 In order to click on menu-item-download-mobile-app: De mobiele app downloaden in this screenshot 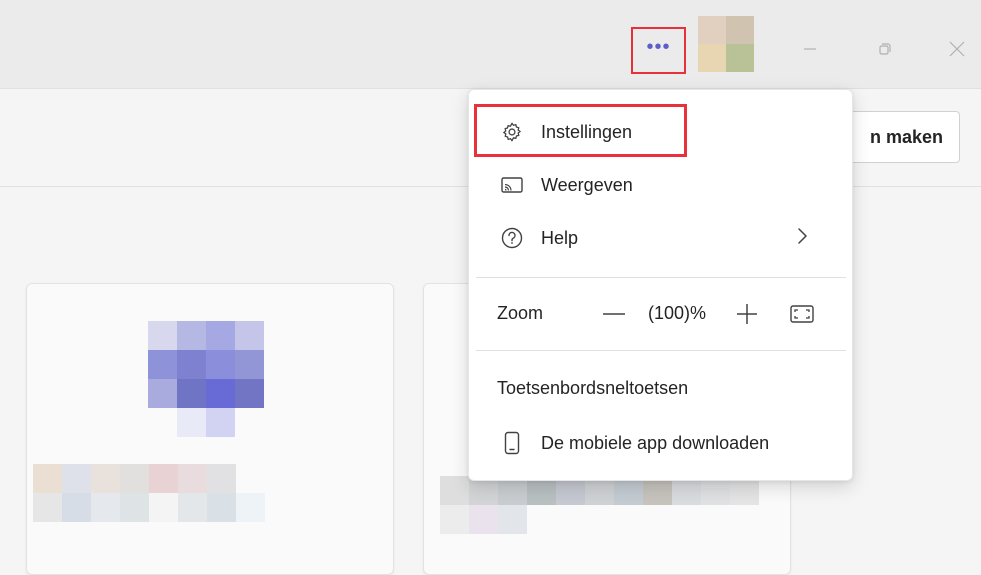, I will do `click(660, 443)`.